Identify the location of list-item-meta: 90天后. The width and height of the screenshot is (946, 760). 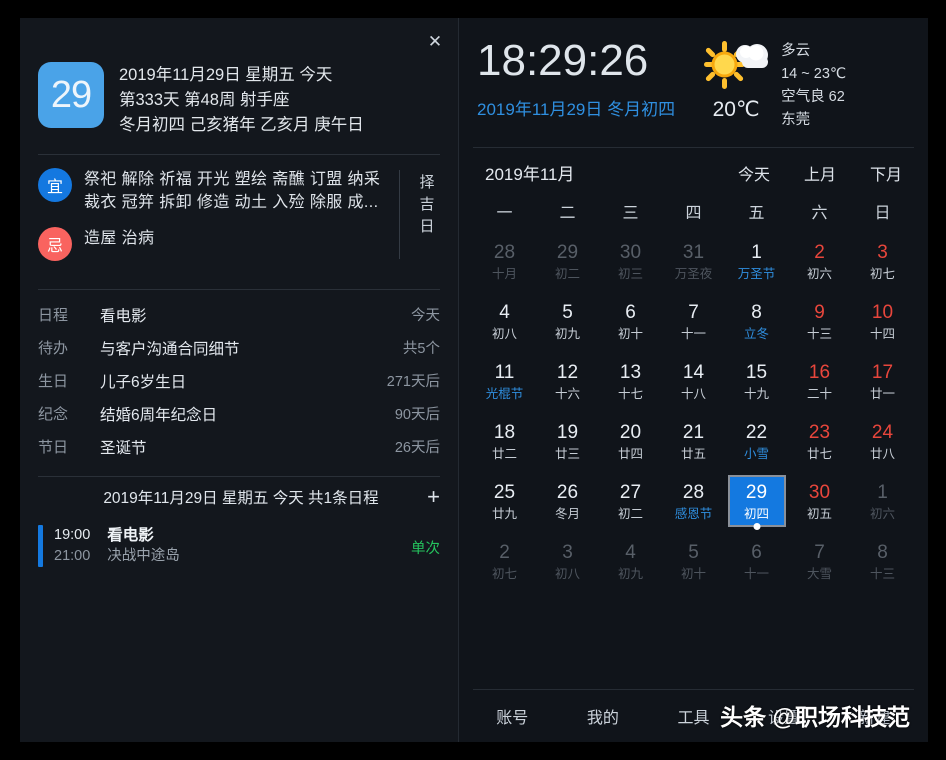
(417, 415).